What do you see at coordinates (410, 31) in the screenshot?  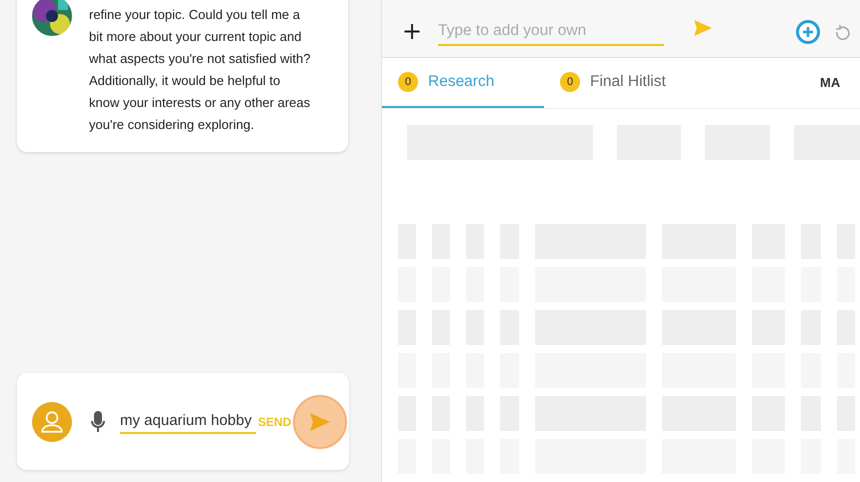 I see `add-icon: +` at bounding box center [410, 31].